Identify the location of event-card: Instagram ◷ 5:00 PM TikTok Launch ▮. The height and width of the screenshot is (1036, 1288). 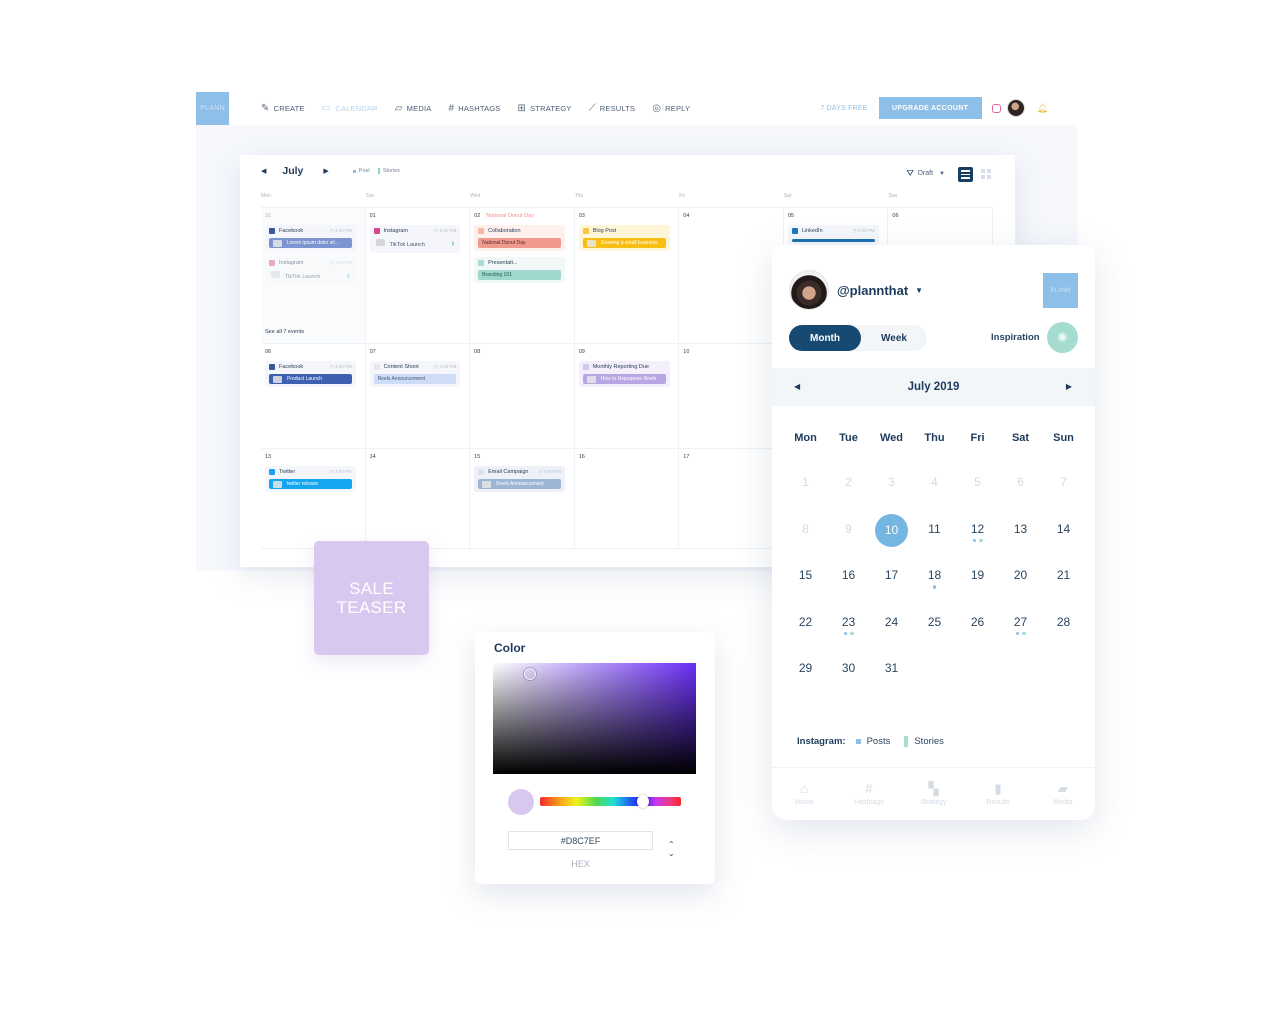
(415, 239).